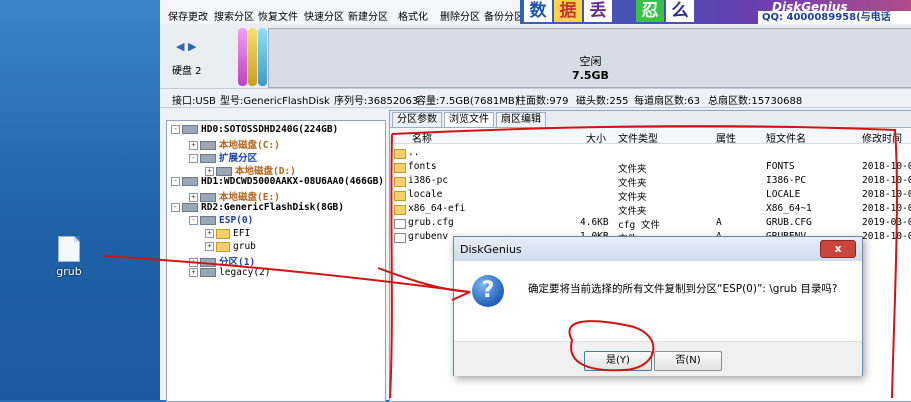  Describe the element at coordinates (287, 274) in the screenshot. I see `annotation-arrow` at that location.